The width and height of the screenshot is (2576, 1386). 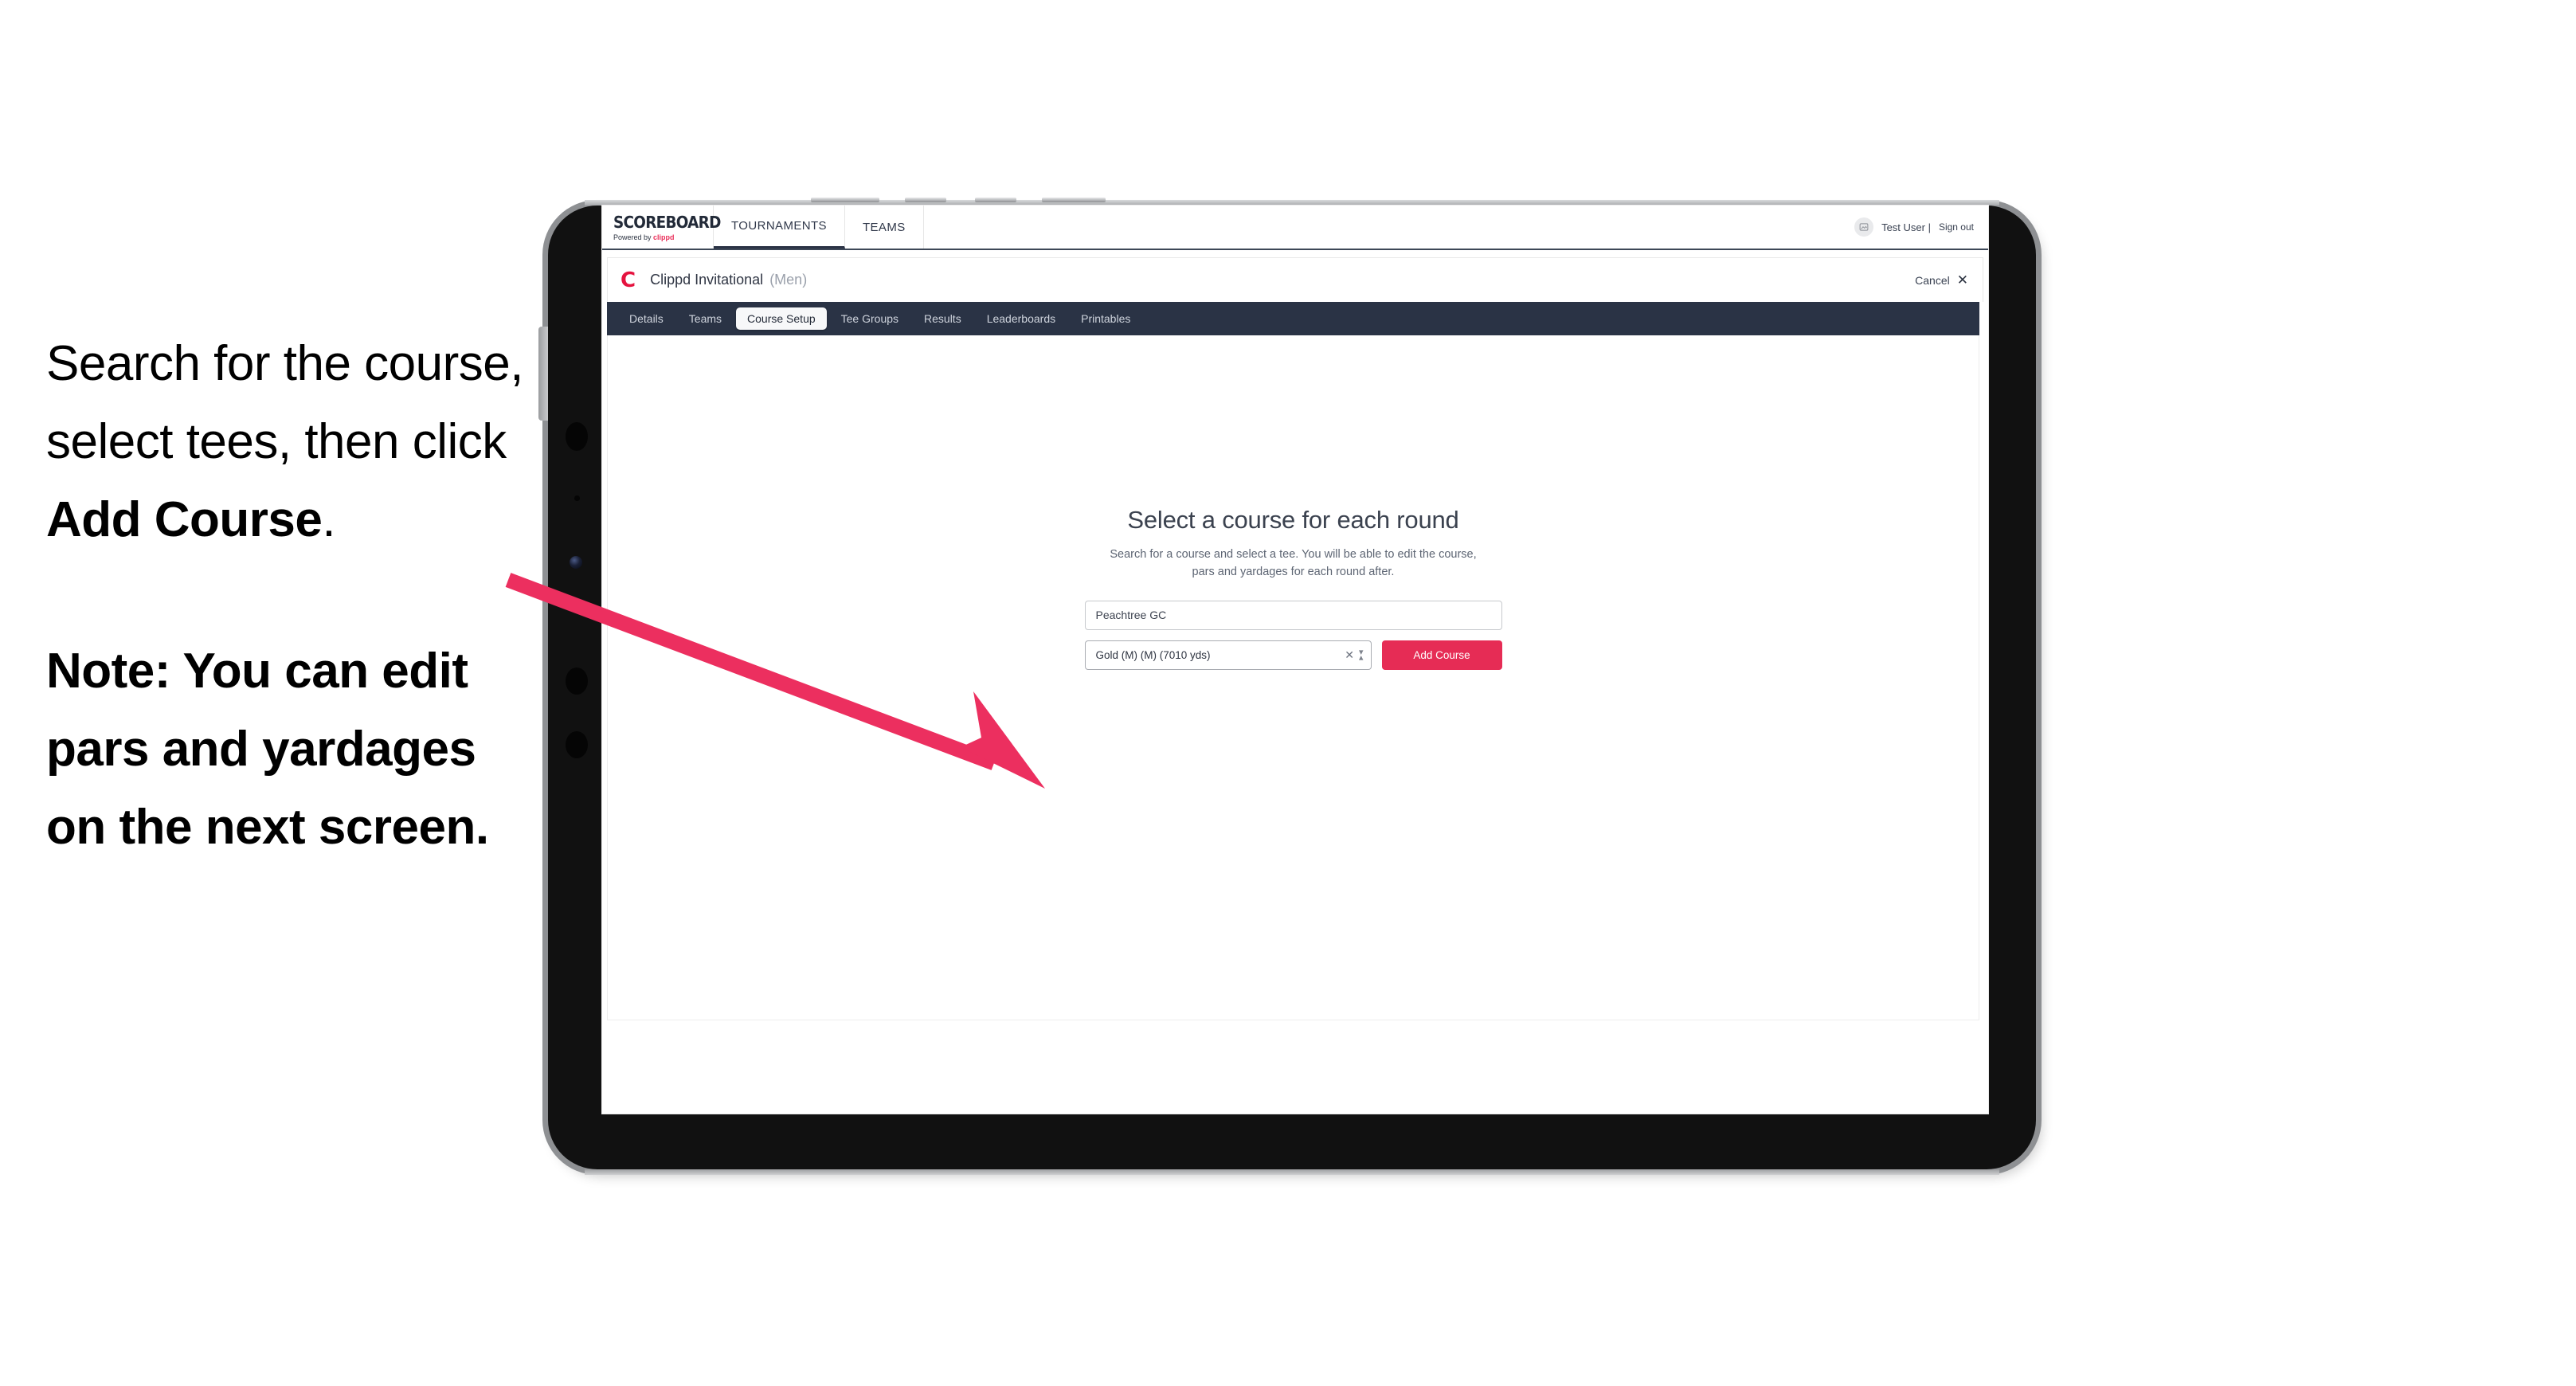 I want to click on course-search-input: Peachtree GC, so click(x=1293, y=615).